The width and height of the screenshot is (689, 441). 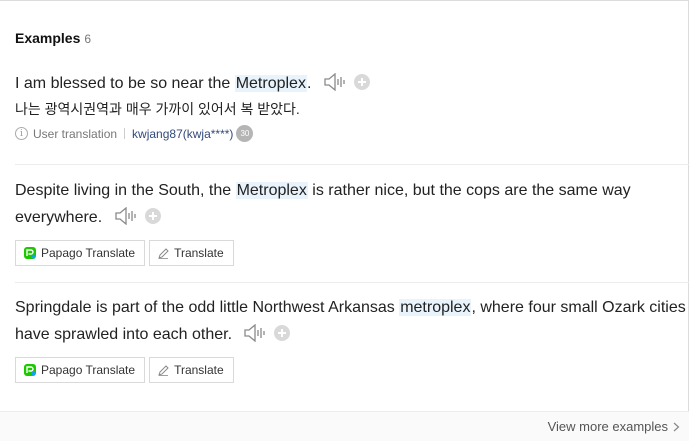 I want to click on sentence-text: ., so click(x=309, y=83).